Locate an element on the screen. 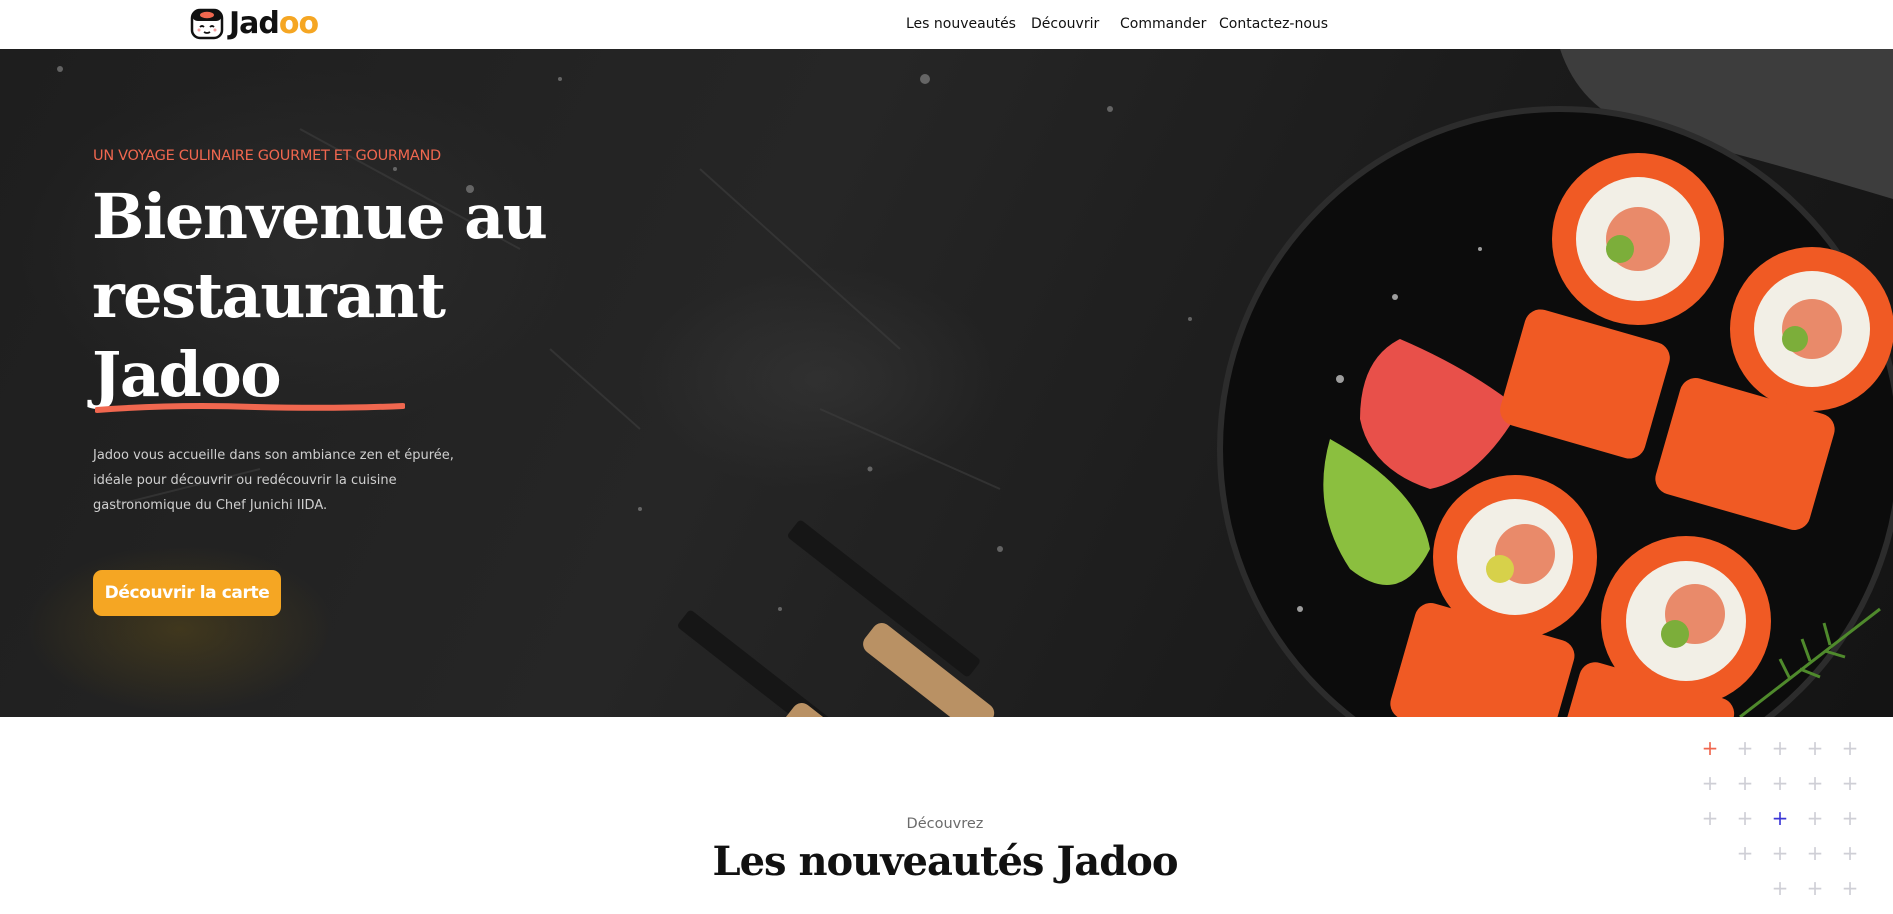 Image resolution: width=1893 pixels, height=914 pixels. logo-text-main: Jad is located at coordinates (254, 23).